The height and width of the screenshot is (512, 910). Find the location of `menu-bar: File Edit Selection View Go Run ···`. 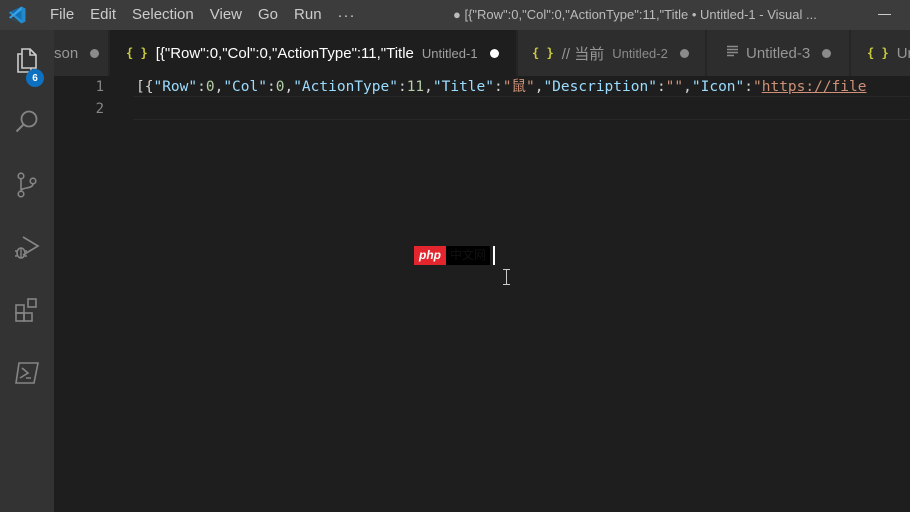

menu-bar: File Edit Selection View Go Run ··· is located at coordinates (203, 15).